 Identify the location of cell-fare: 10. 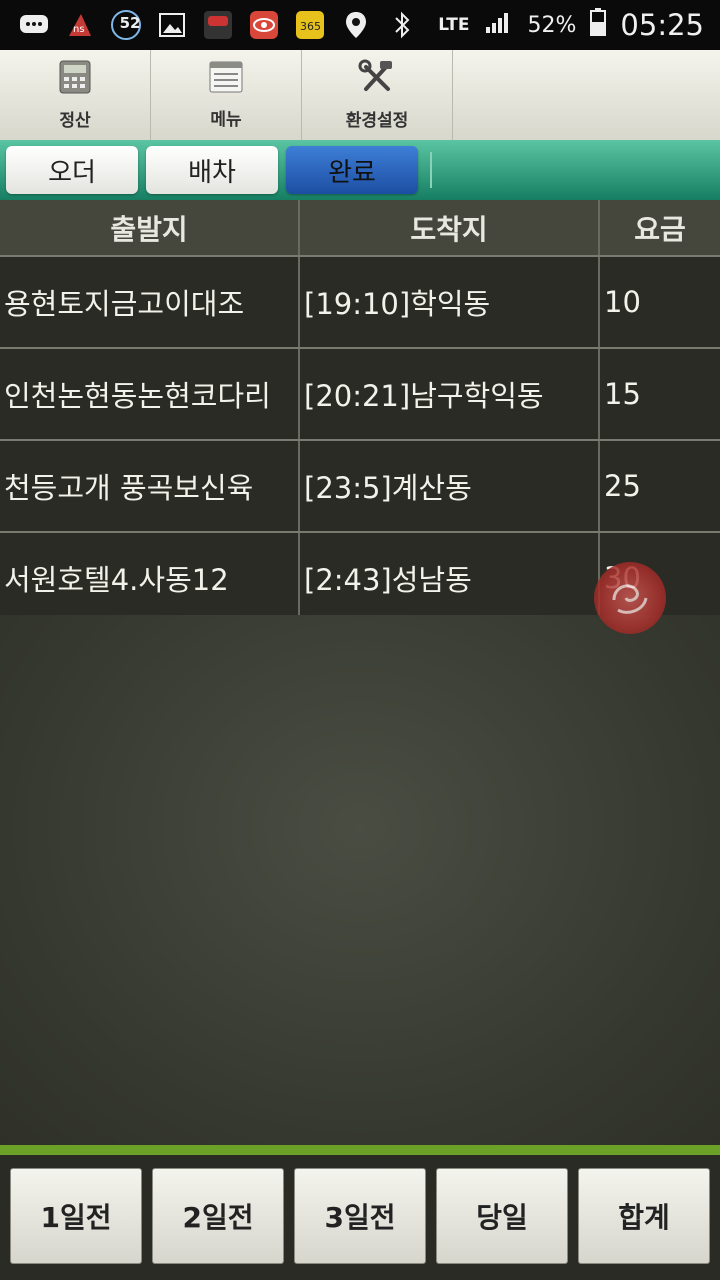
(622, 302).